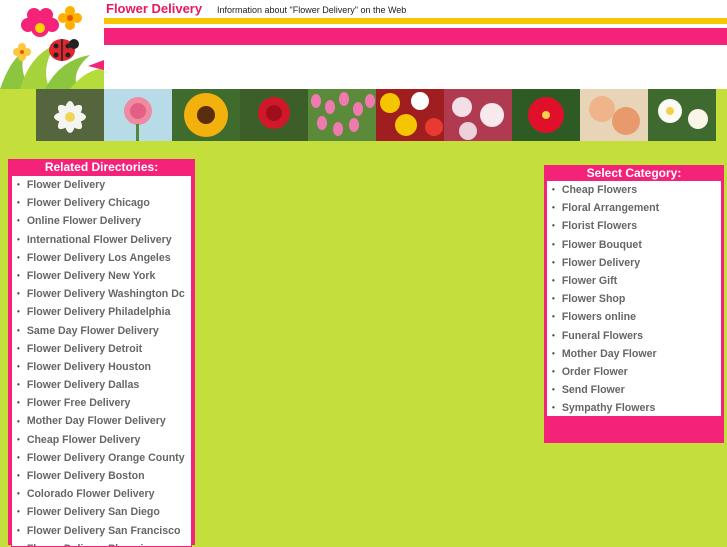 The height and width of the screenshot is (547, 727). Describe the element at coordinates (593, 390) in the screenshot. I see `directory-link: Send Flower` at that location.